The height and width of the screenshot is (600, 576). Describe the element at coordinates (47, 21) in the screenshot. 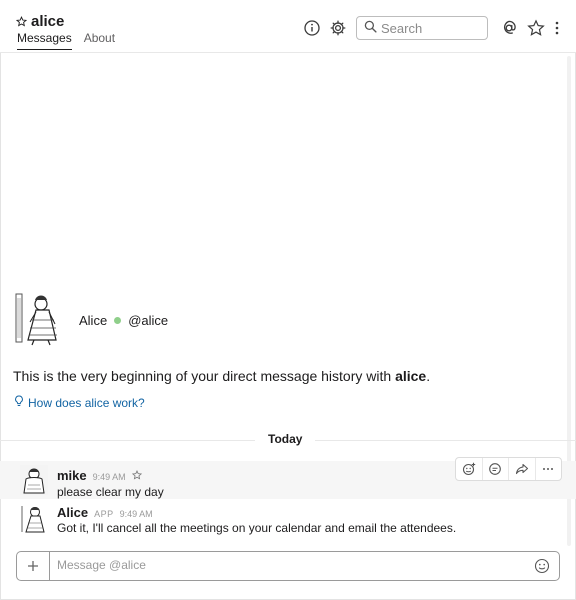

I see `channel-name: alice` at that location.